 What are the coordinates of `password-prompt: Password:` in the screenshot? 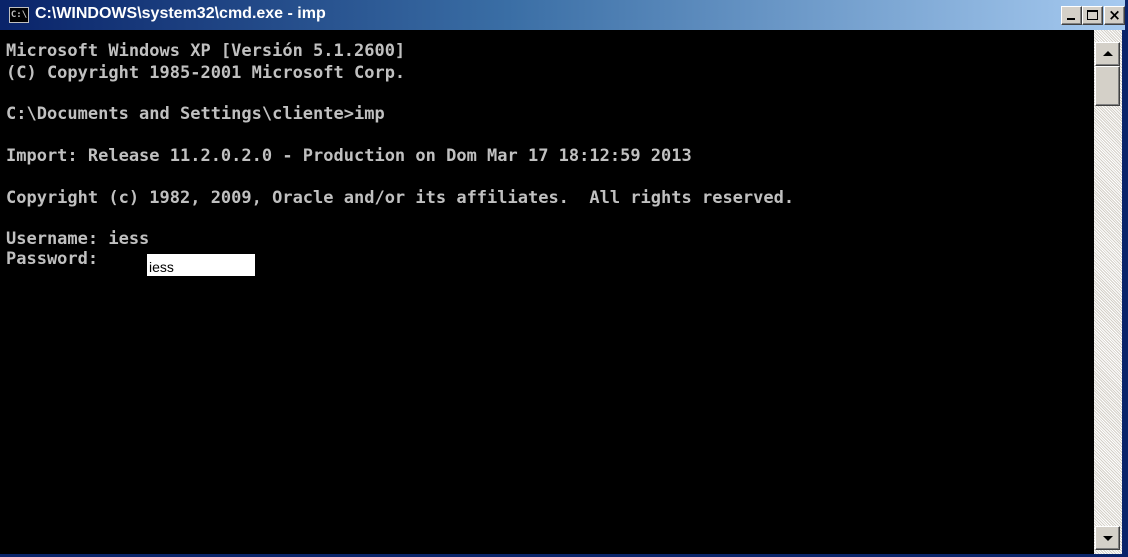 It's located at (57, 259).